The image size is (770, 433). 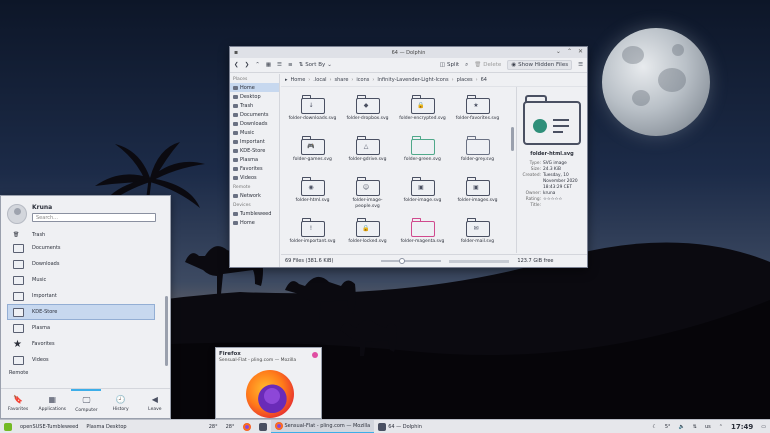 What do you see at coordinates (763, 426) in the screenshot?
I see `show-desktop-icon: ▭` at bounding box center [763, 426].